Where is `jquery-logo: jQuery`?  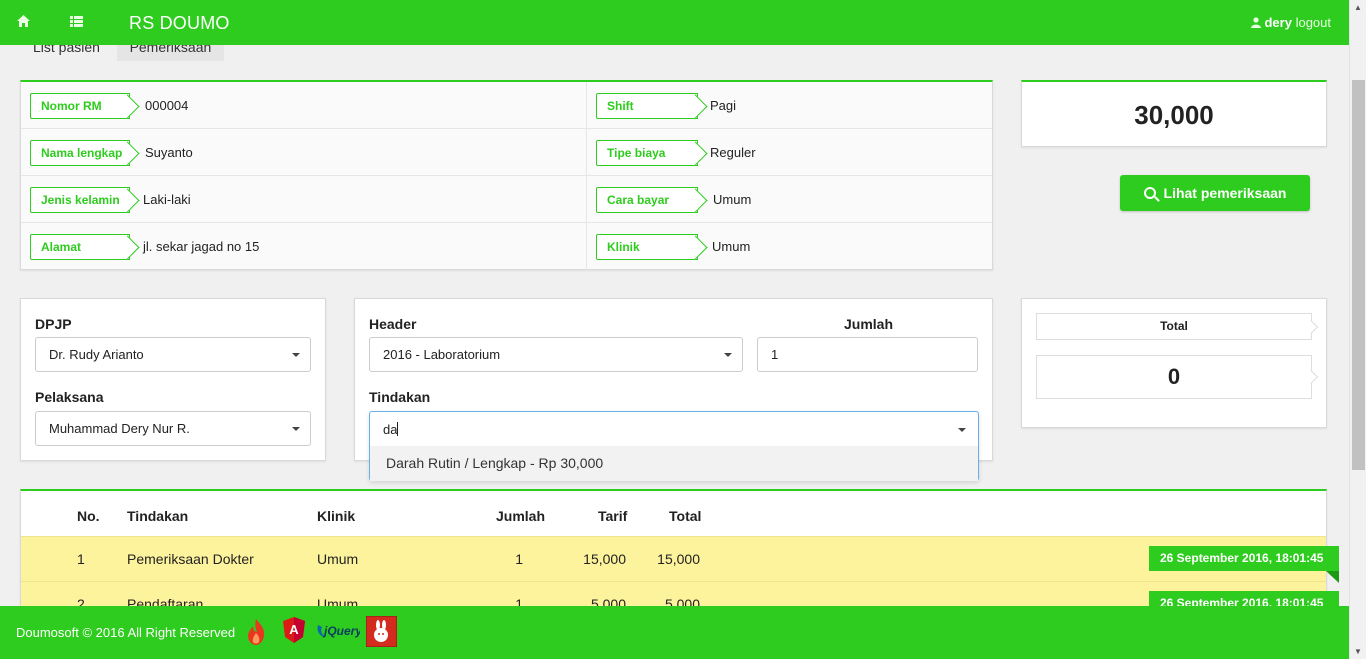 jquery-logo: jQuery is located at coordinates (339, 632).